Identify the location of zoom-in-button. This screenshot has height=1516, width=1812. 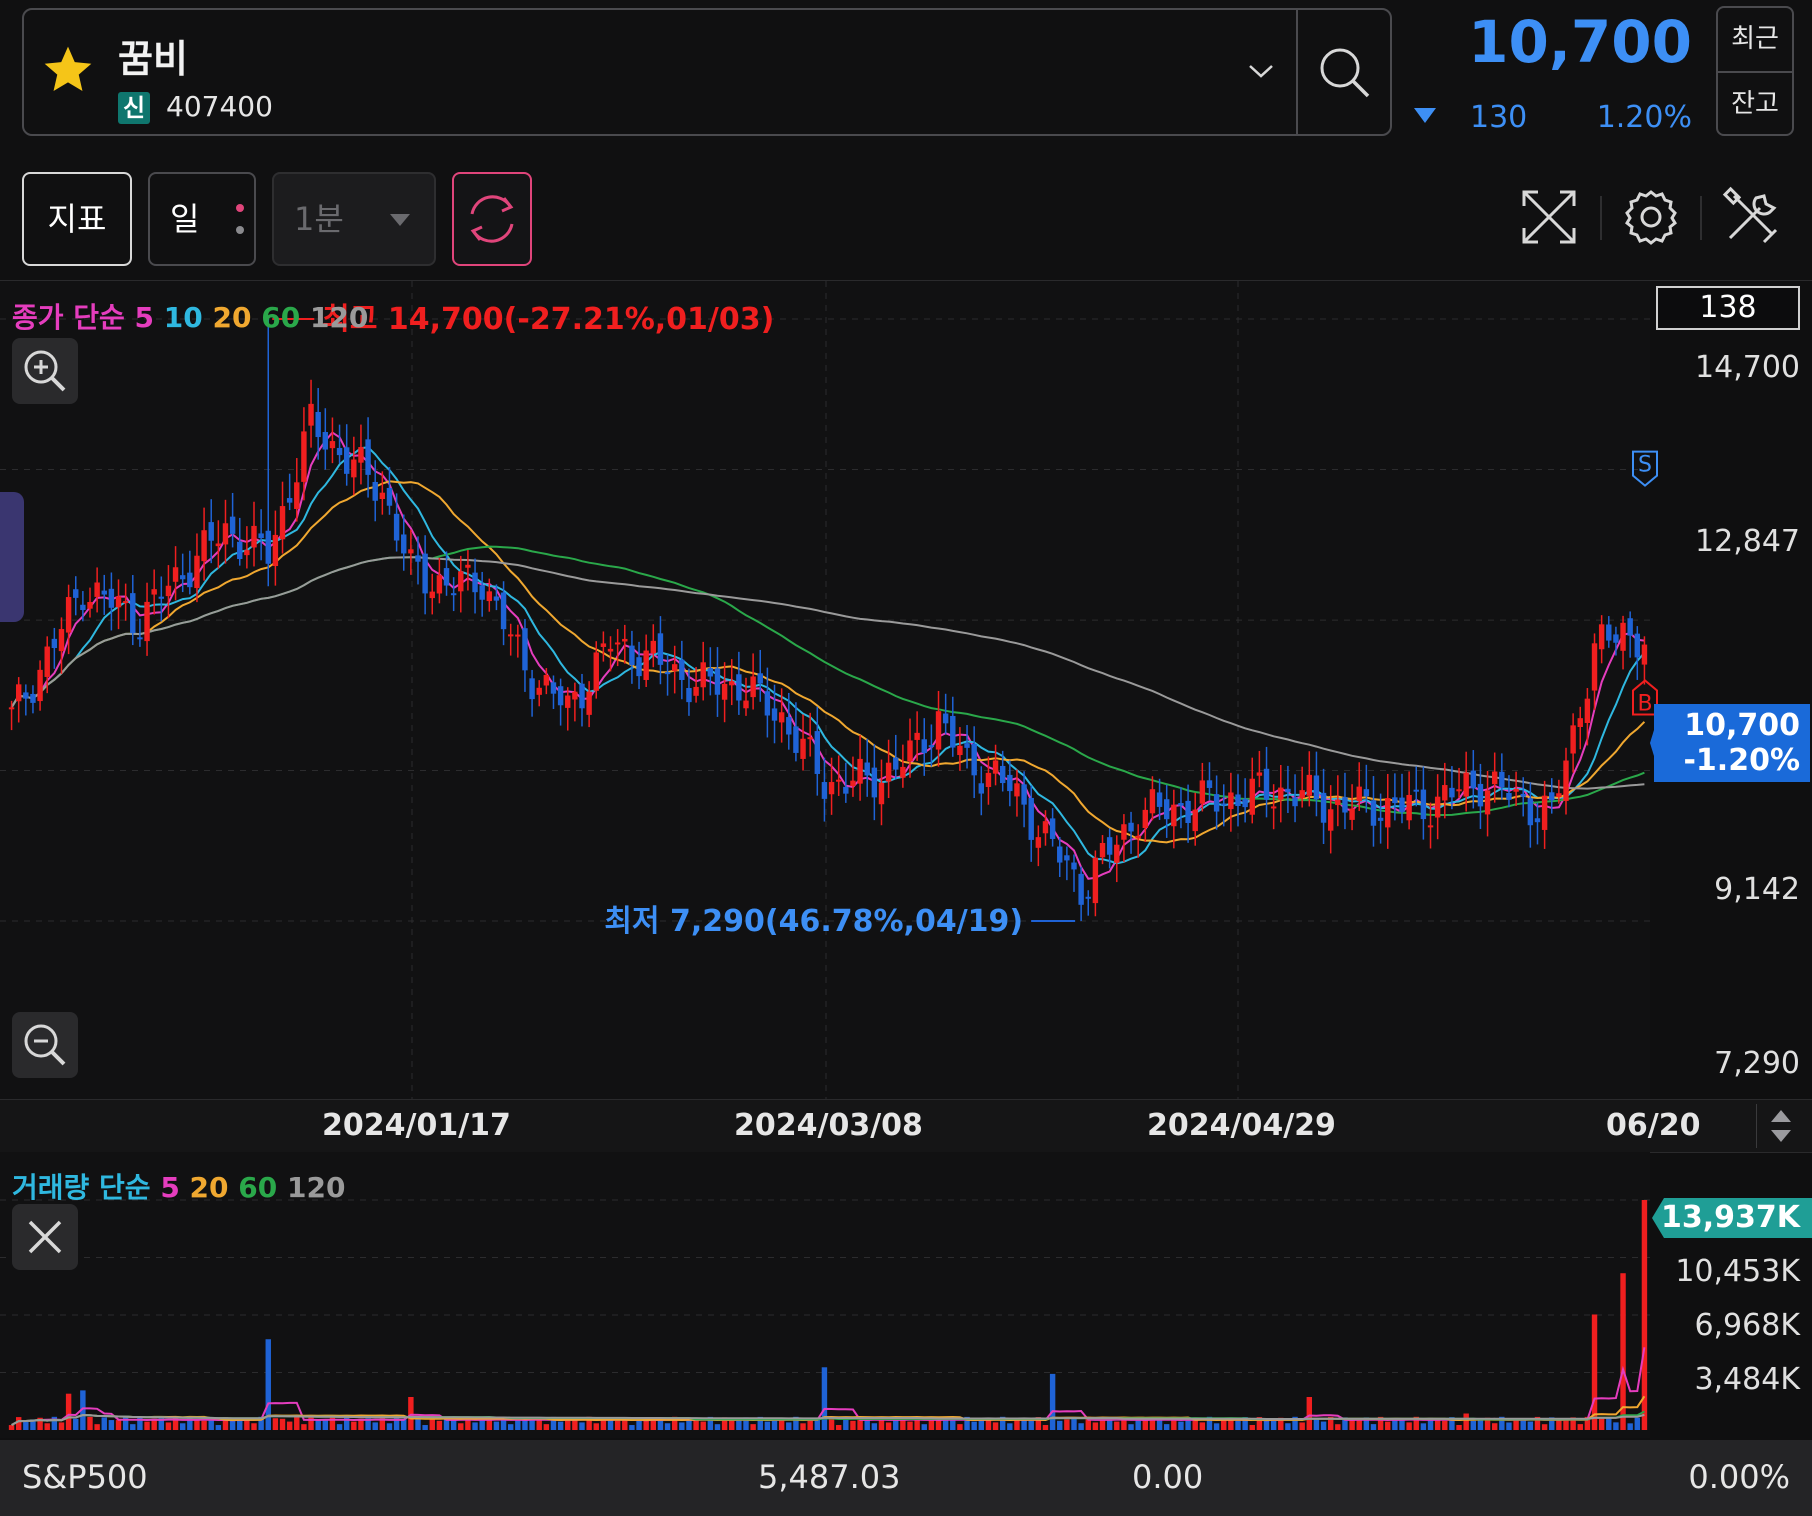
(45, 371).